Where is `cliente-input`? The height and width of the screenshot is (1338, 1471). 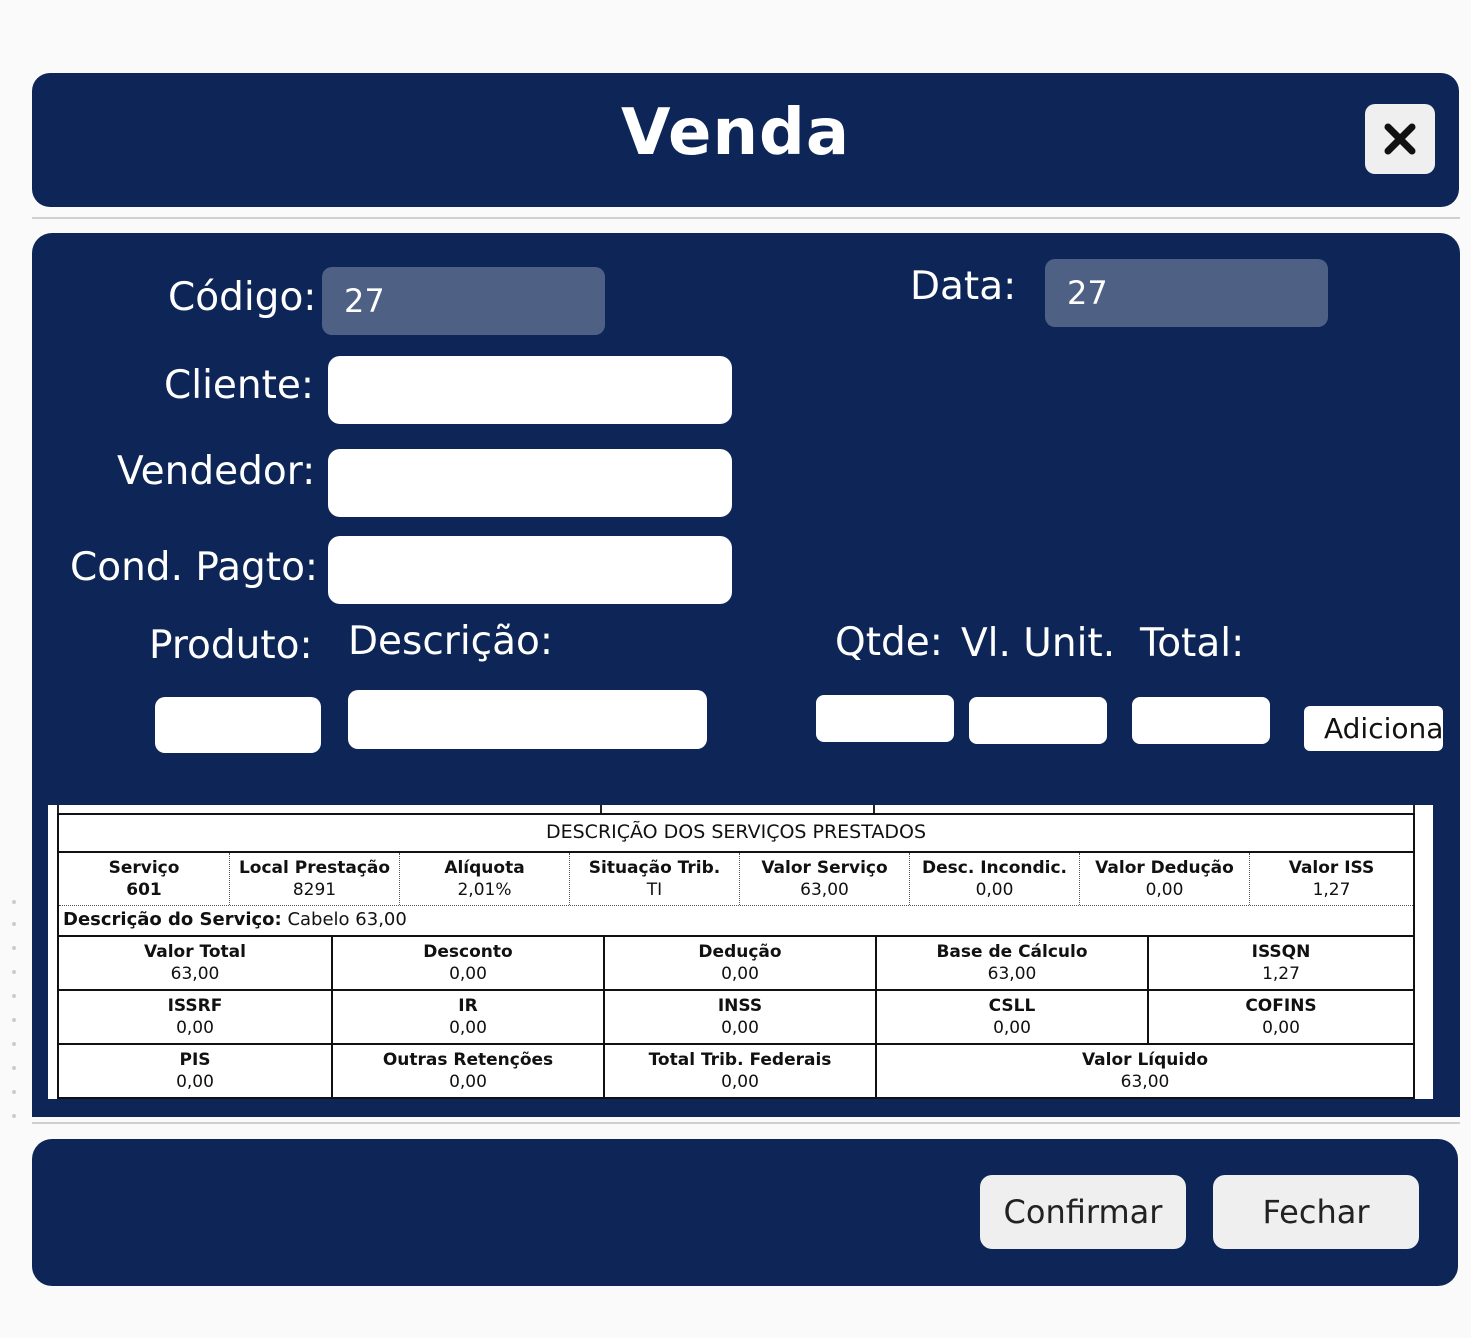 cliente-input is located at coordinates (530, 390).